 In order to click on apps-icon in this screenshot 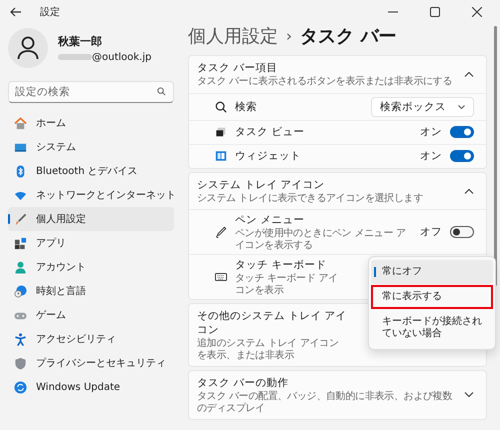, I will do `click(20, 243)`.